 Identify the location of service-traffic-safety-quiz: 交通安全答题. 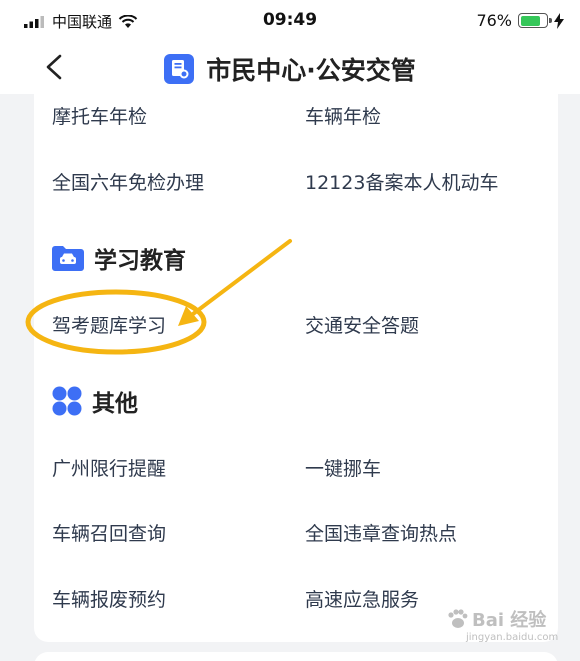
(362, 324).